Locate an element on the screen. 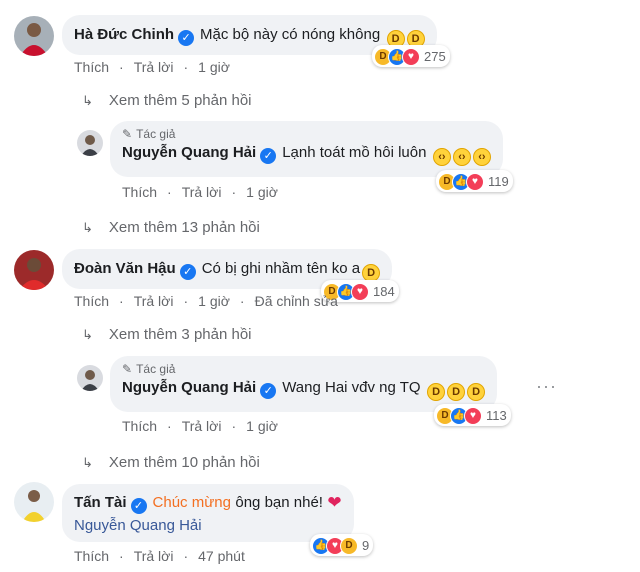 The width and height of the screenshot is (640, 572). view-more-label: Xem thêm 5 phản hồi is located at coordinates (180, 100).